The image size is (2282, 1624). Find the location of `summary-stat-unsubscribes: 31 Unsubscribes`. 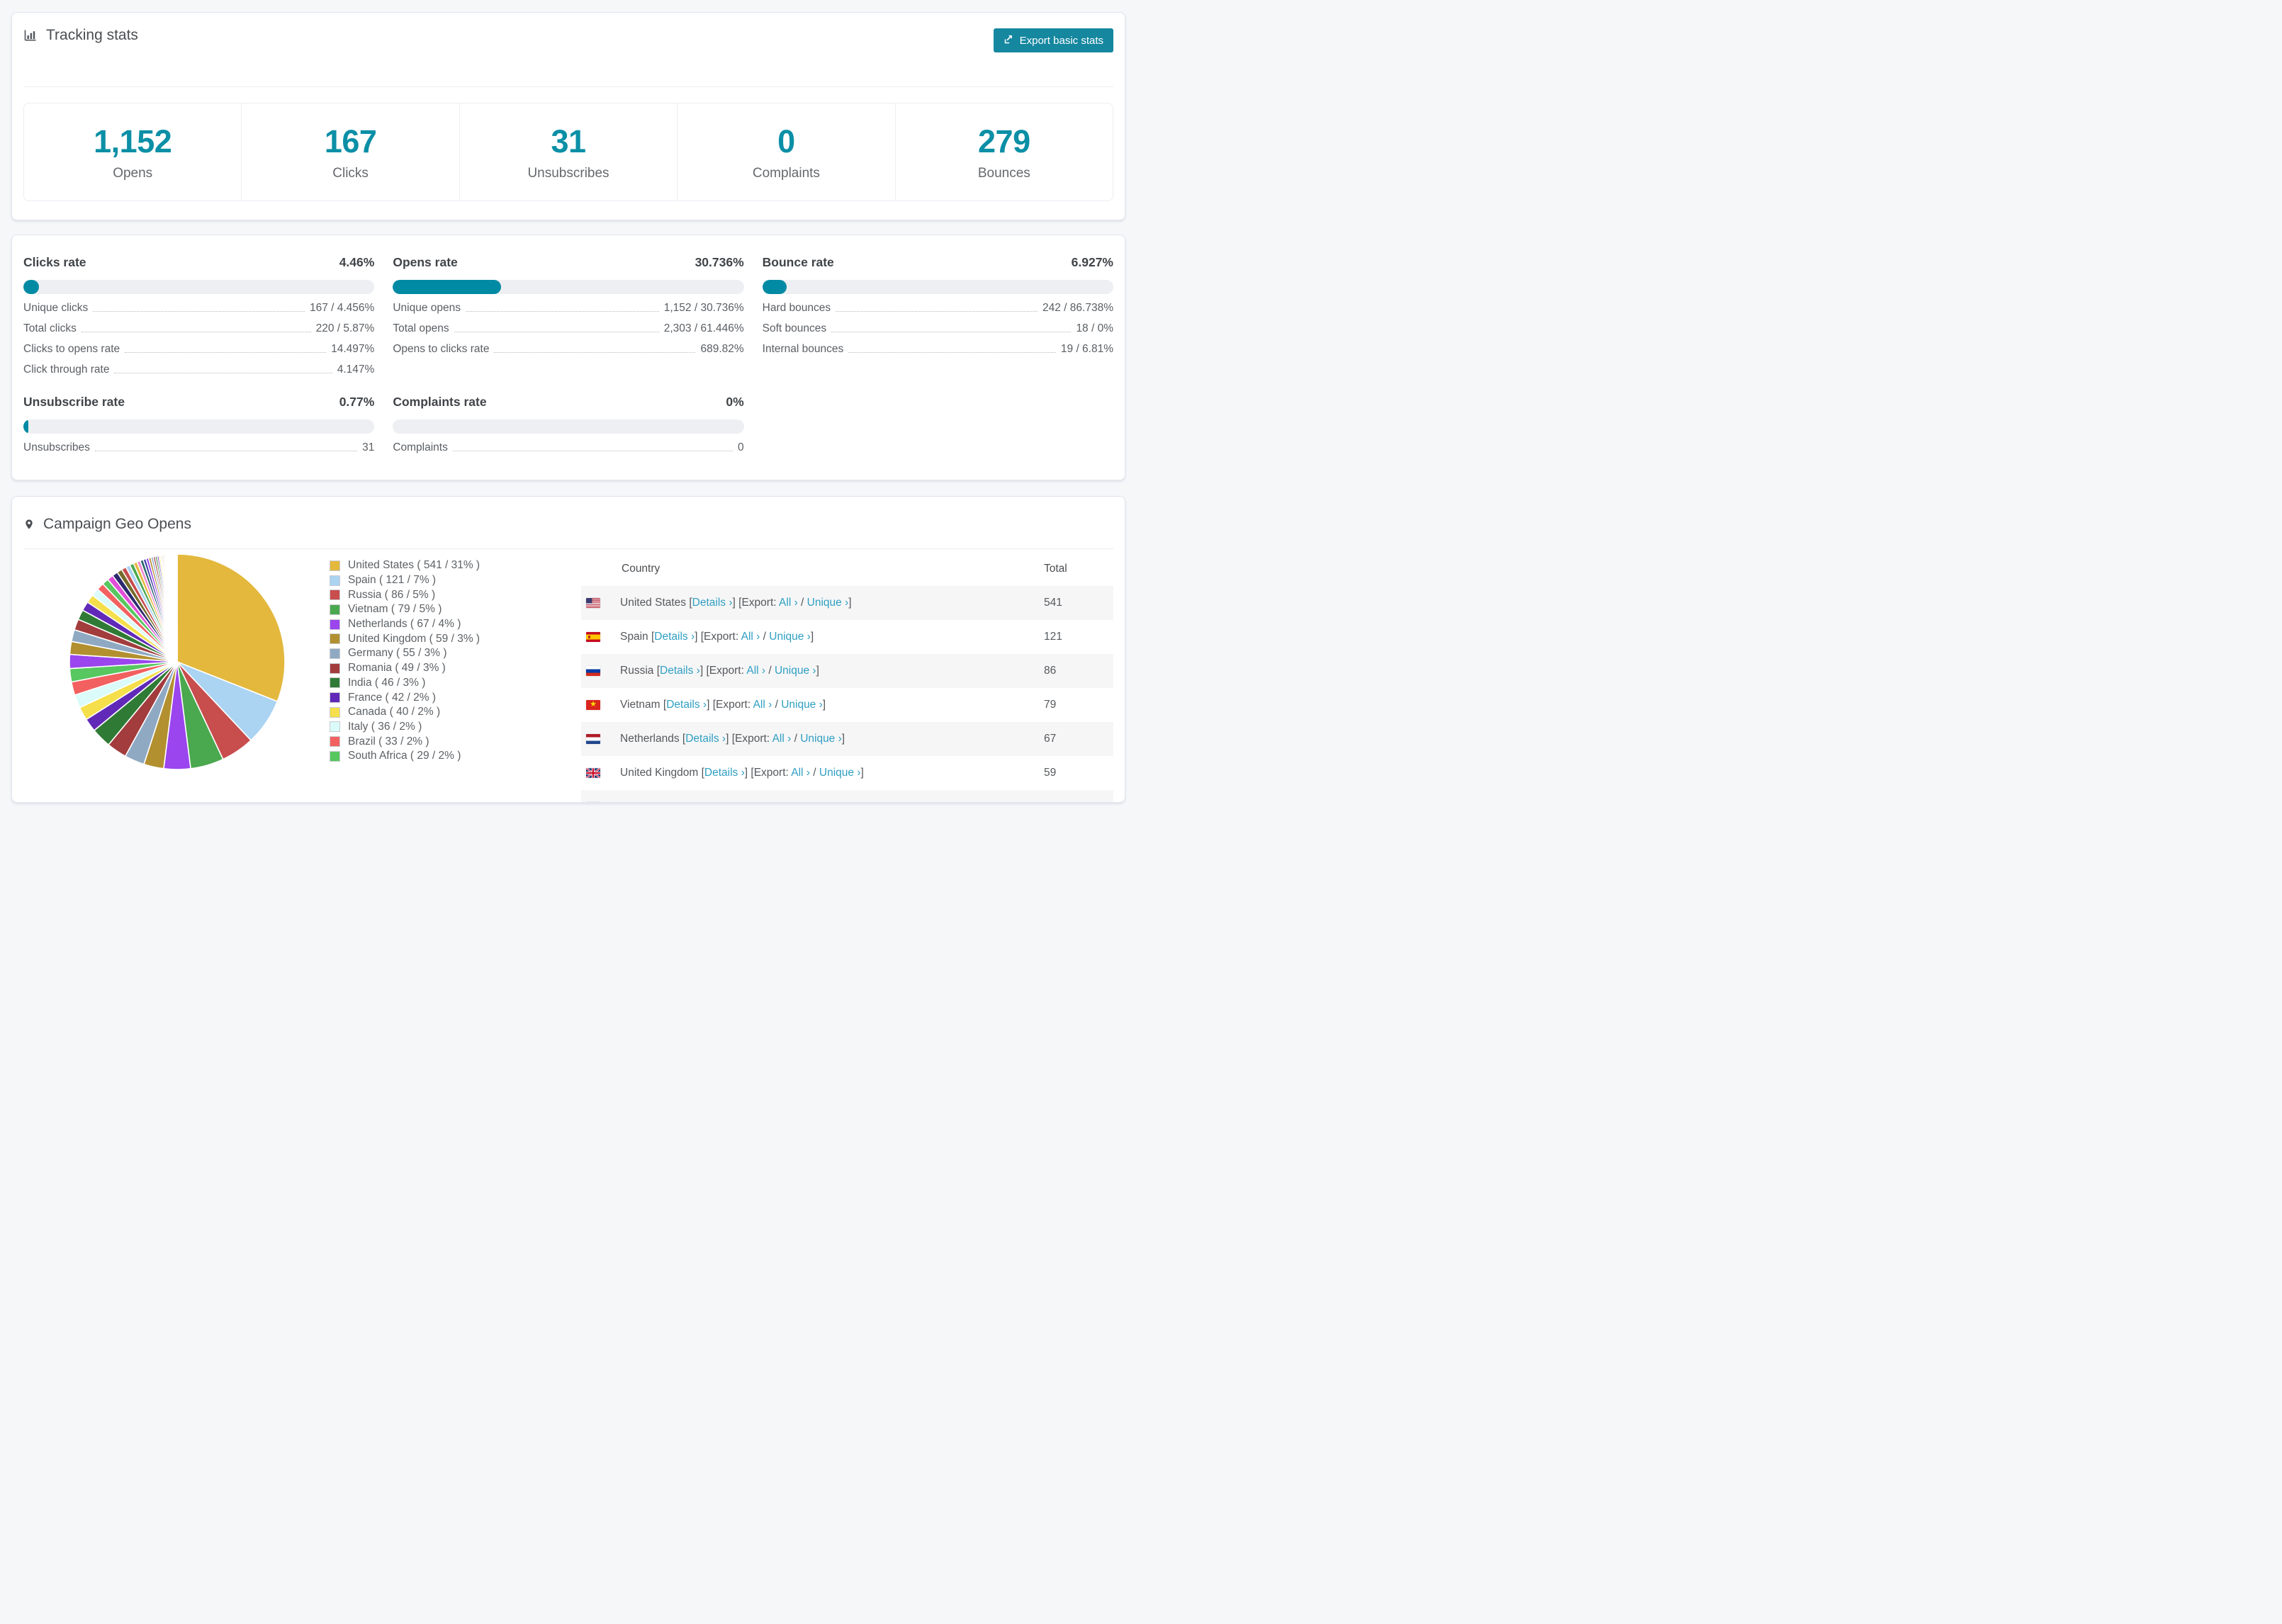

summary-stat-unsubscribes: 31 Unsubscribes is located at coordinates (568, 152).